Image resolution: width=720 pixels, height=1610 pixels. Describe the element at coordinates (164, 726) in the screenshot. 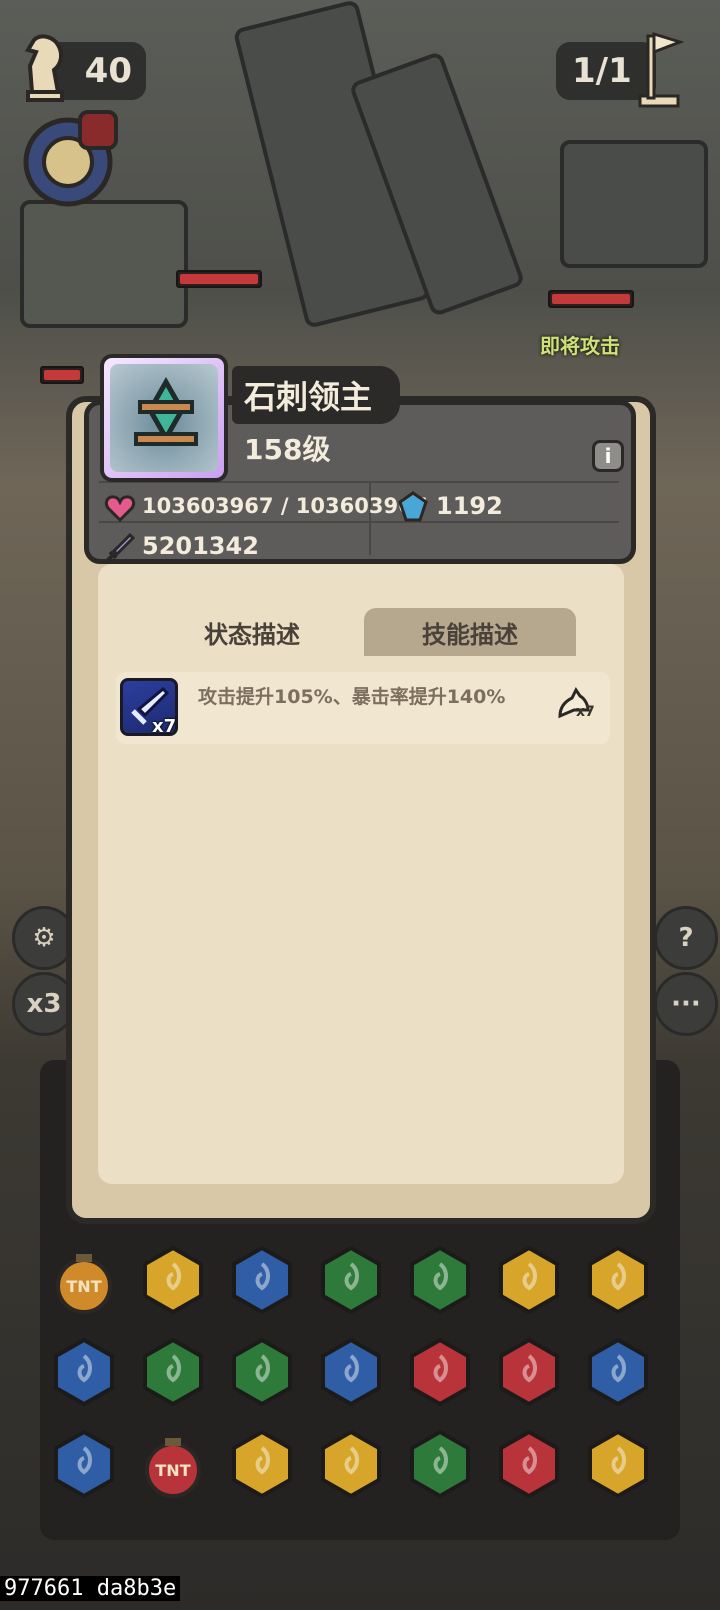

I see `status-stack-count: x7` at that location.